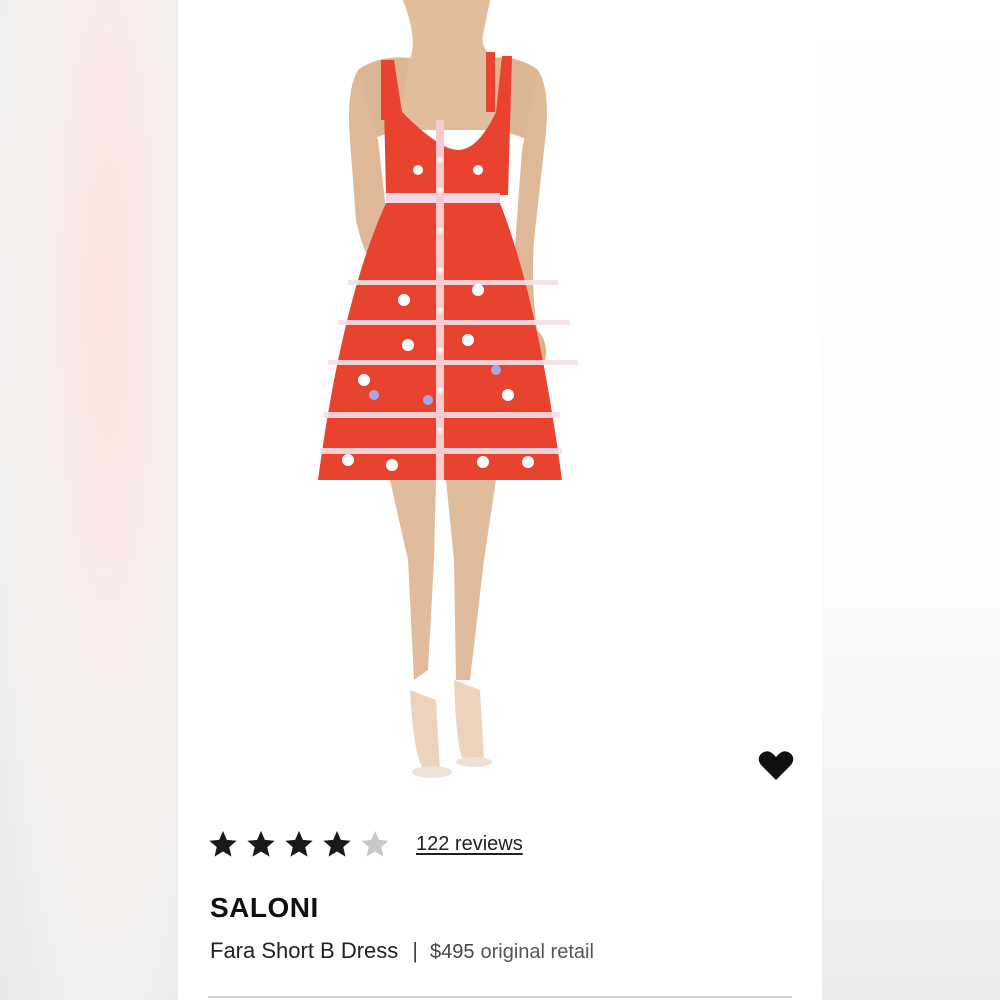  What do you see at coordinates (452, 952) in the screenshot?
I see `product-price: $495` at bounding box center [452, 952].